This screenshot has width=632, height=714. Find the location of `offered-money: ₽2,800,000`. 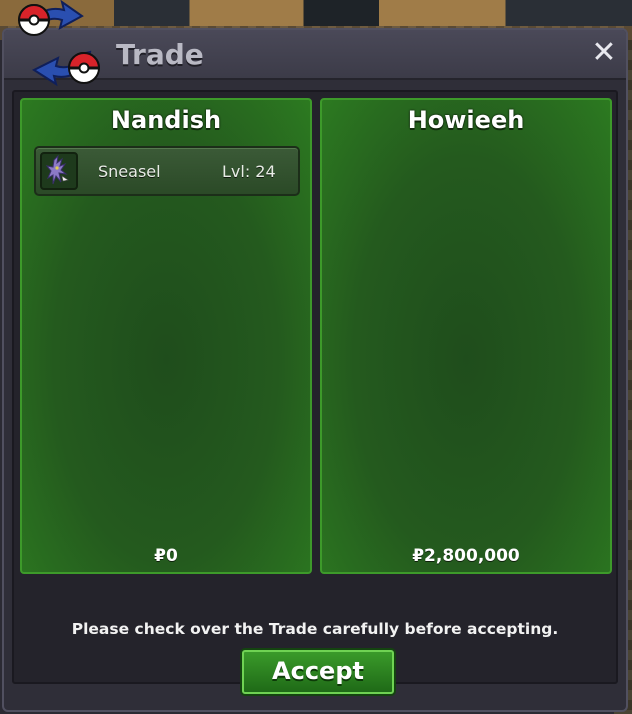

offered-money: ₽2,800,000 is located at coordinates (466, 556).